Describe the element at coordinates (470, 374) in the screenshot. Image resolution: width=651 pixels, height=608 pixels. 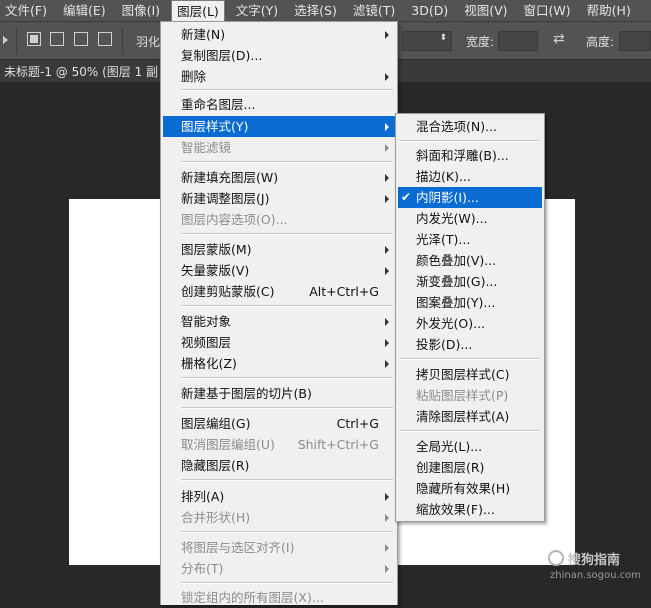
I see `menu-item-copy-layer-style: 拷贝图层样式(C)` at that location.